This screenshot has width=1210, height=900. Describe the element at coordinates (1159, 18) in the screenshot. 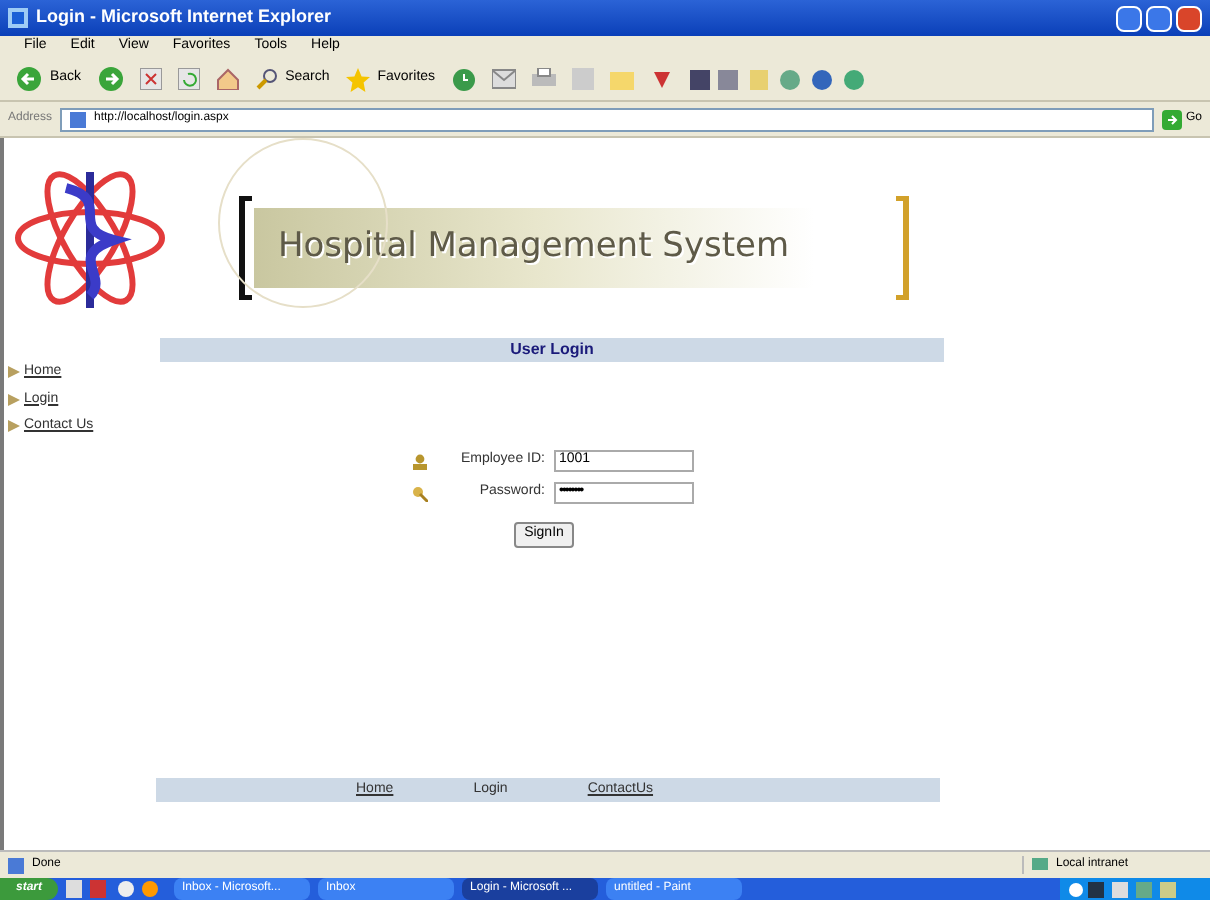

I see `maximize-button` at that location.